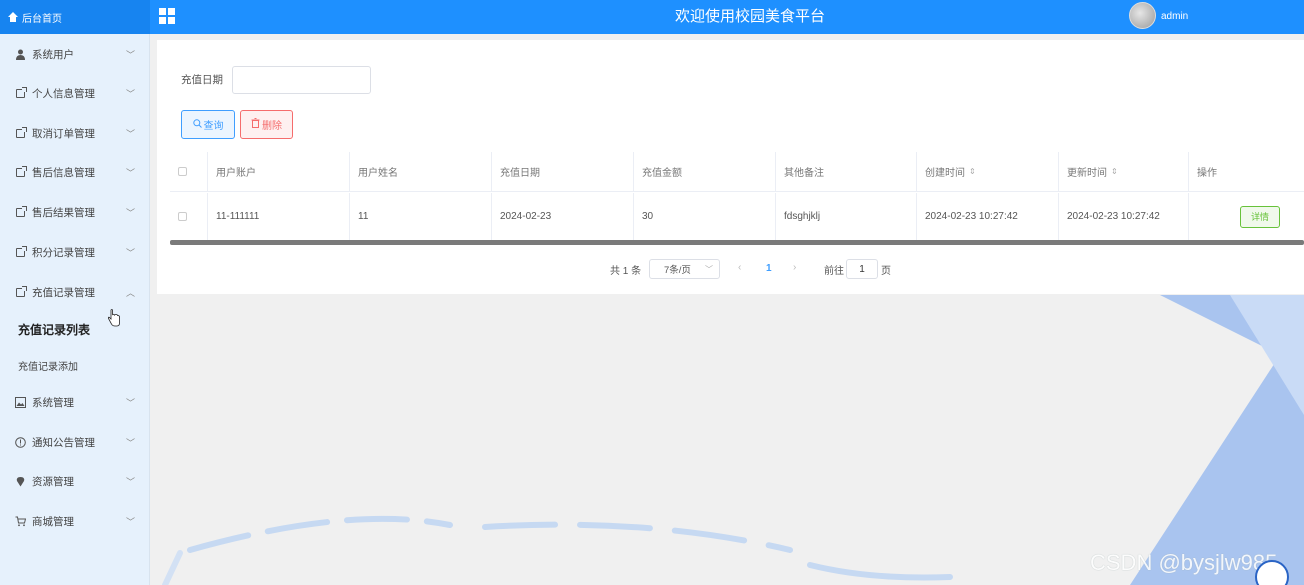  What do you see at coordinates (75, 481) in the screenshot?
I see `sidebar-item-resources: 资源管理 ﹀` at bounding box center [75, 481].